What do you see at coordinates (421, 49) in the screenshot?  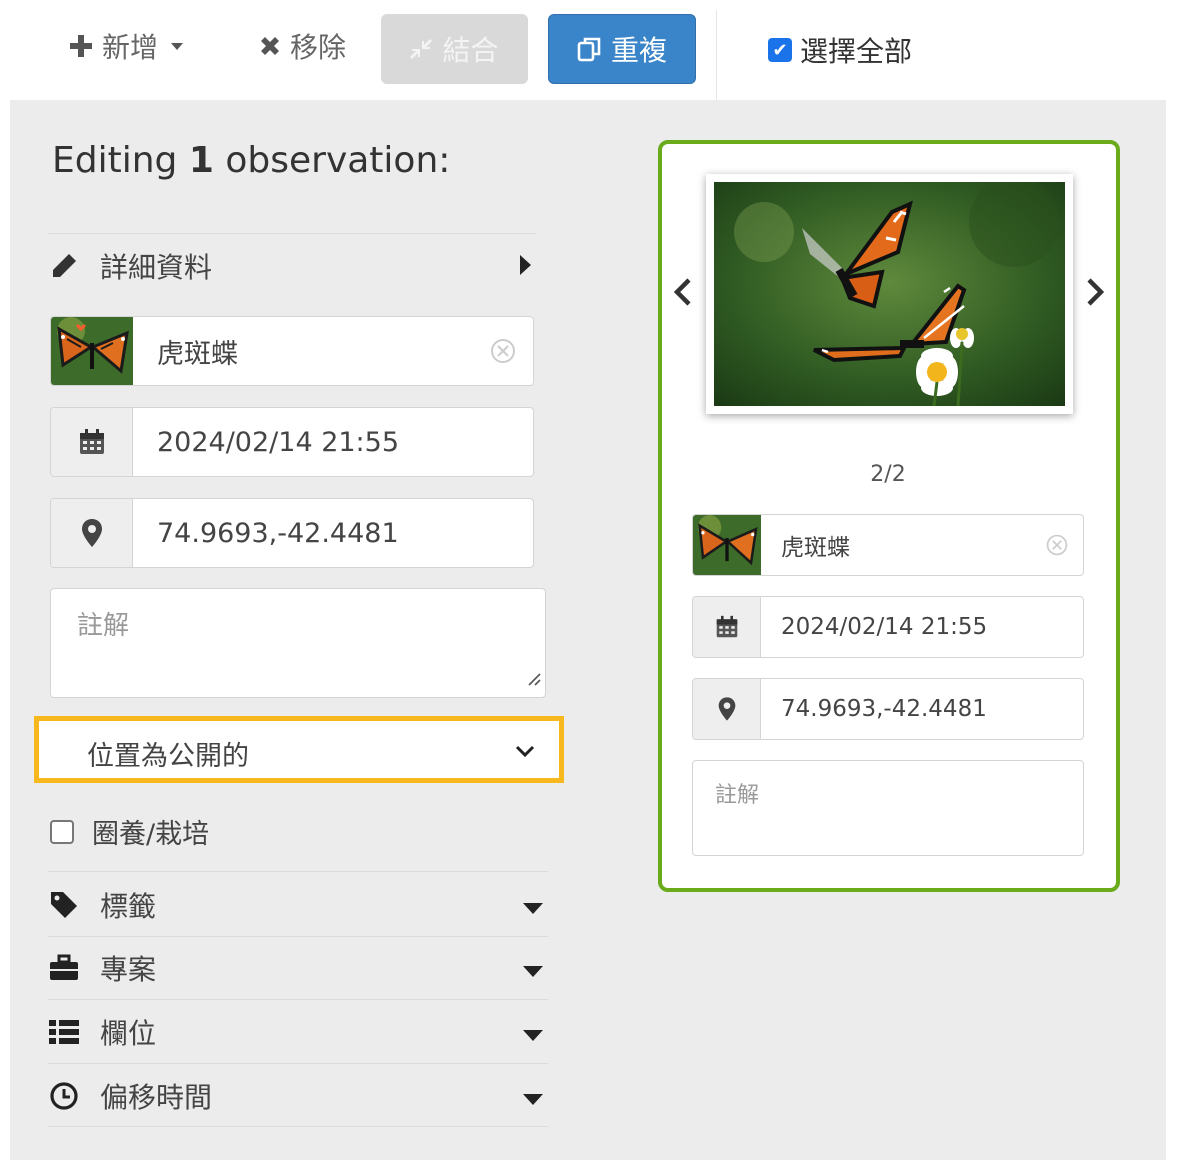 I see `compress-icon` at bounding box center [421, 49].